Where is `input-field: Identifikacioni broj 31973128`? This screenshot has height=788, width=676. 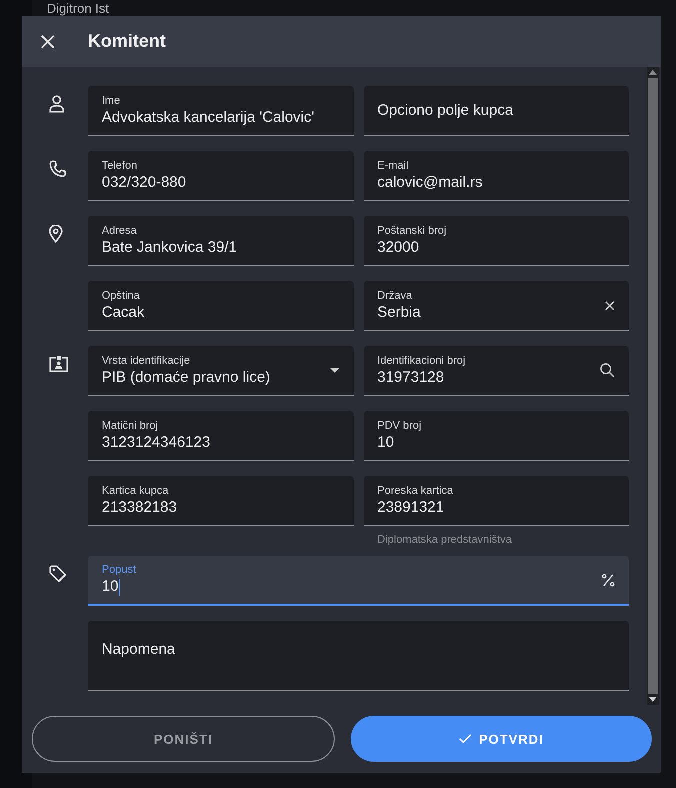
input-field: Identifikacioni broj 31973128 is located at coordinates (496, 371).